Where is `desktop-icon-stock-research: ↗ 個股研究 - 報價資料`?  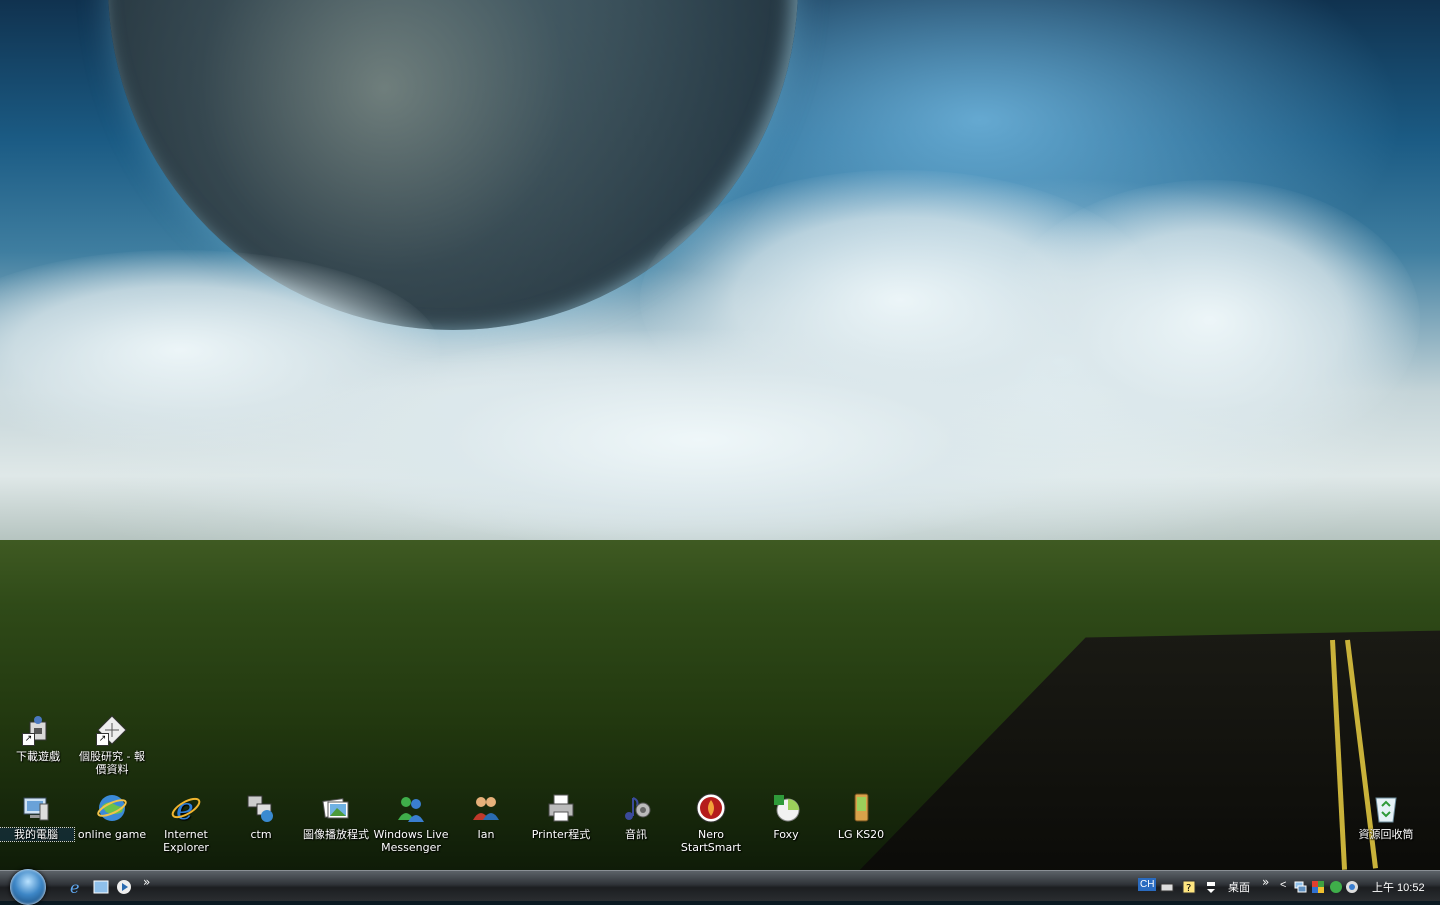
desktop-icon-stock-research: ↗ 個股研究 - 報價資料 is located at coordinates (112, 745).